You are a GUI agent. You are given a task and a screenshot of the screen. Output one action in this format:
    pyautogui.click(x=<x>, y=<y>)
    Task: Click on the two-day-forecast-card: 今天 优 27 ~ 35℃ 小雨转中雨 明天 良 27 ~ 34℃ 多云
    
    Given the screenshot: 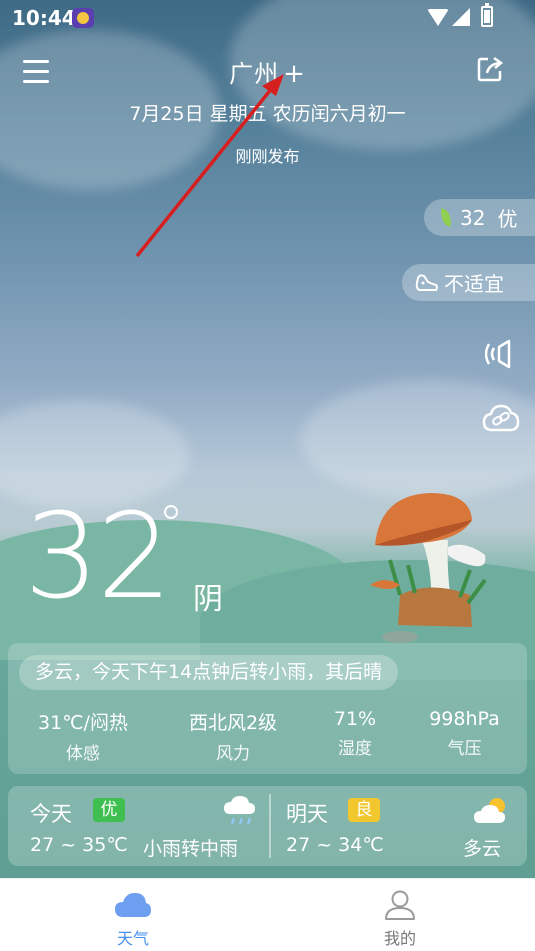 What is the action you would take?
    pyautogui.click(x=267, y=826)
    